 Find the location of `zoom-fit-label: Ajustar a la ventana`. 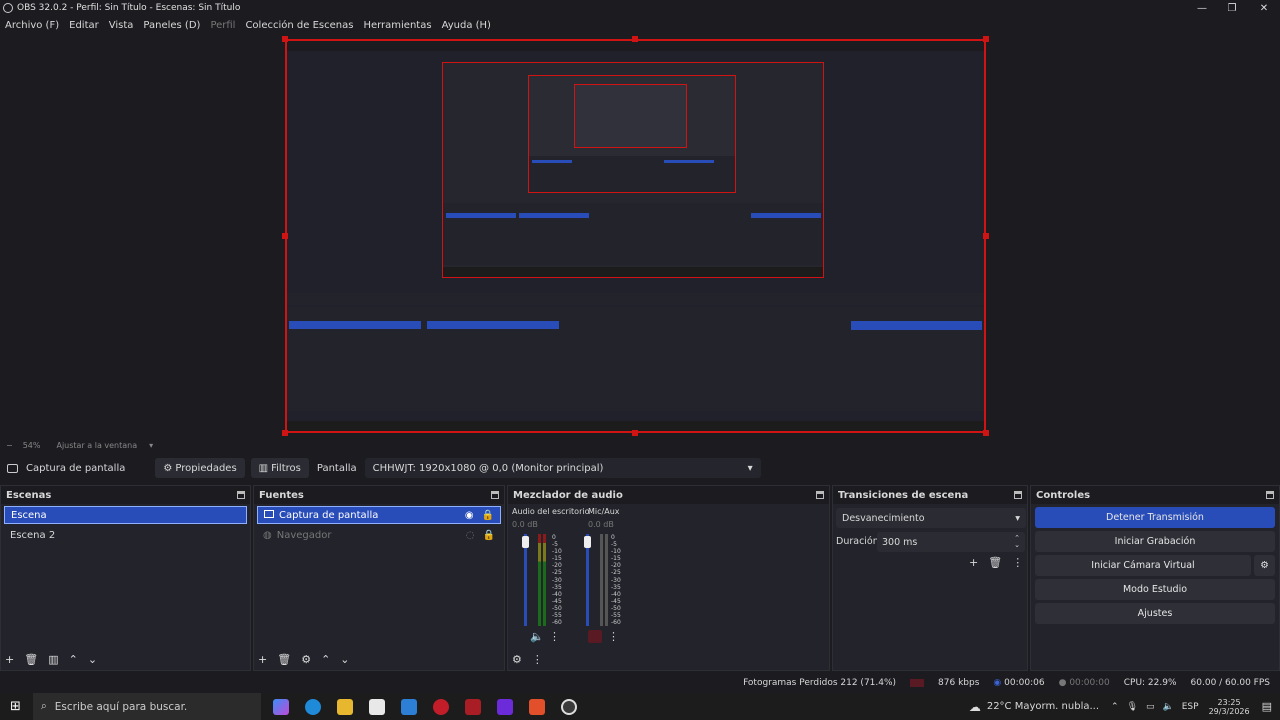

zoom-fit-label: Ajustar a la ventana is located at coordinates (96, 445).